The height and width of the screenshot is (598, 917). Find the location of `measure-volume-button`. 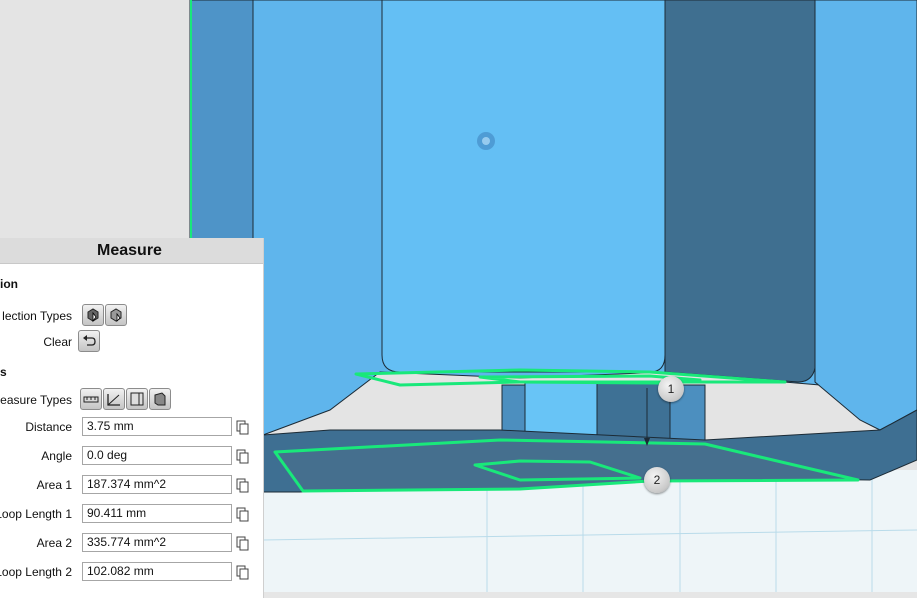

measure-volume-button is located at coordinates (160, 399).